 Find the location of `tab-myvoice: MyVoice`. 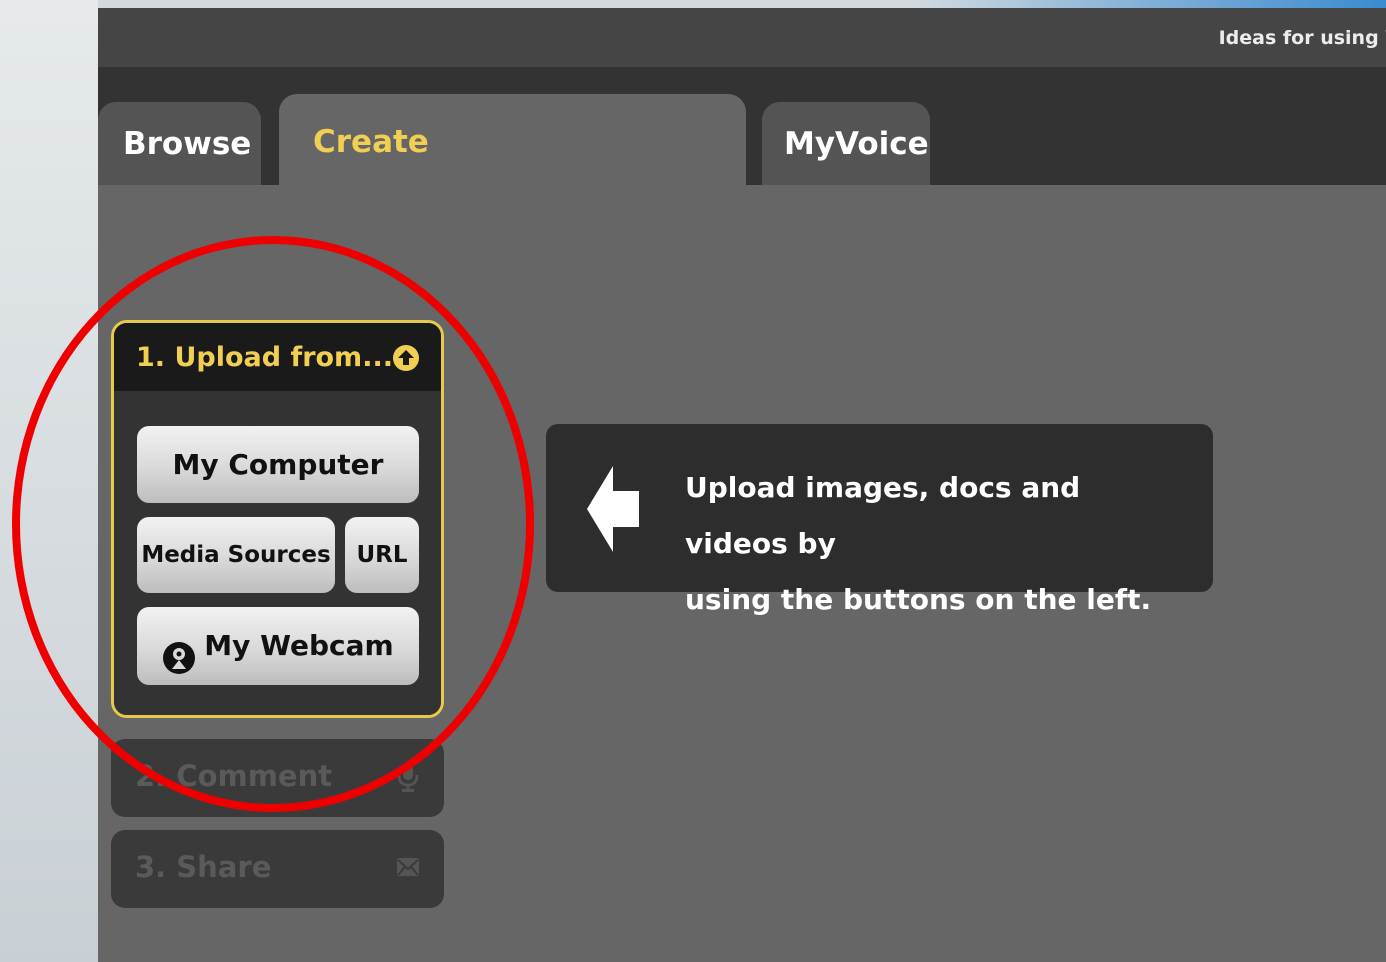

tab-myvoice: MyVoice is located at coordinates (846, 143).